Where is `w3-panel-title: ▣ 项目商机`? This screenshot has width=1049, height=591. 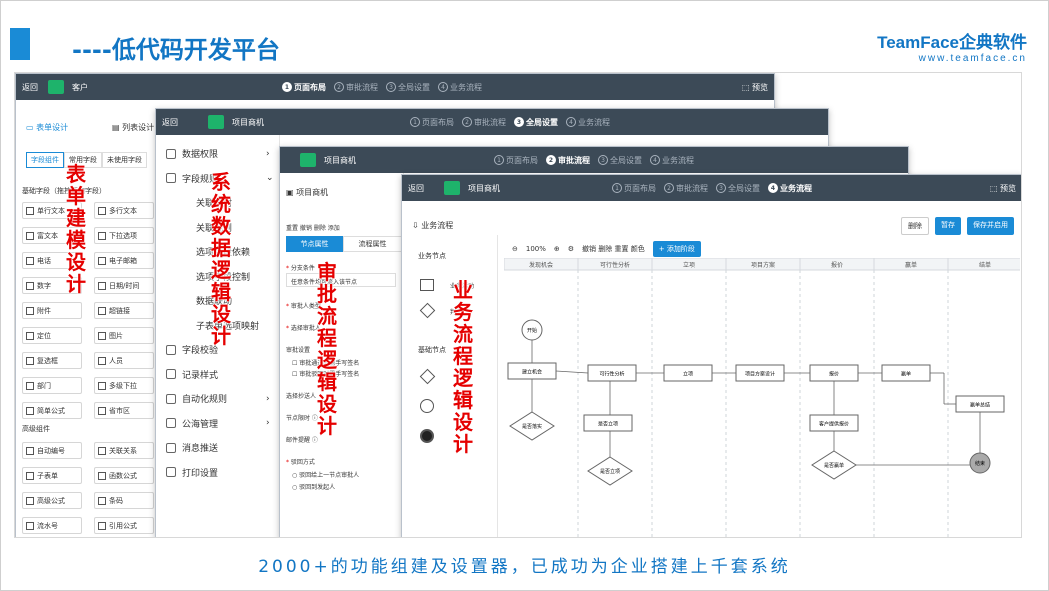
w3-panel-title: ▣ 项目商机 is located at coordinates (307, 192).